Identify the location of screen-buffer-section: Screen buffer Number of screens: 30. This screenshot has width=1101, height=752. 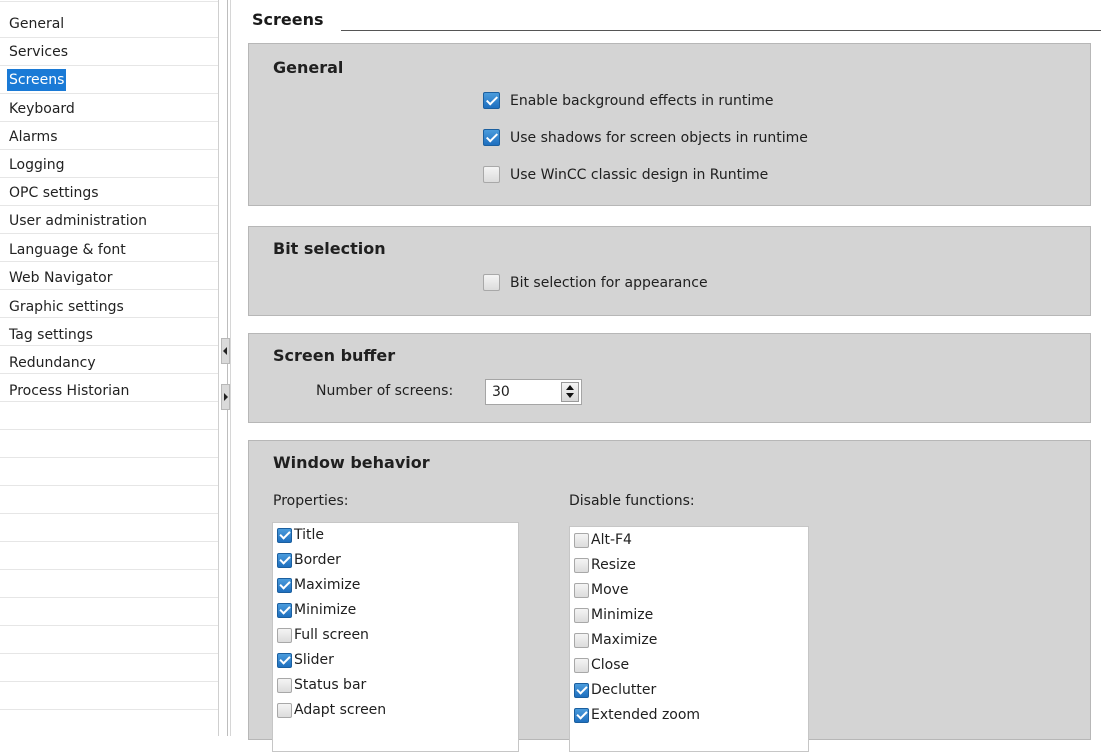
(669, 378).